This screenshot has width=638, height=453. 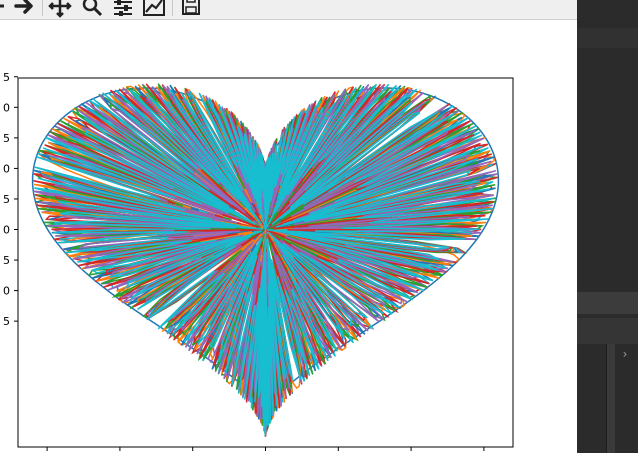 What do you see at coordinates (607, 303) in the screenshot?
I see `panel-divider-strip` at bounding box center [607, 303].